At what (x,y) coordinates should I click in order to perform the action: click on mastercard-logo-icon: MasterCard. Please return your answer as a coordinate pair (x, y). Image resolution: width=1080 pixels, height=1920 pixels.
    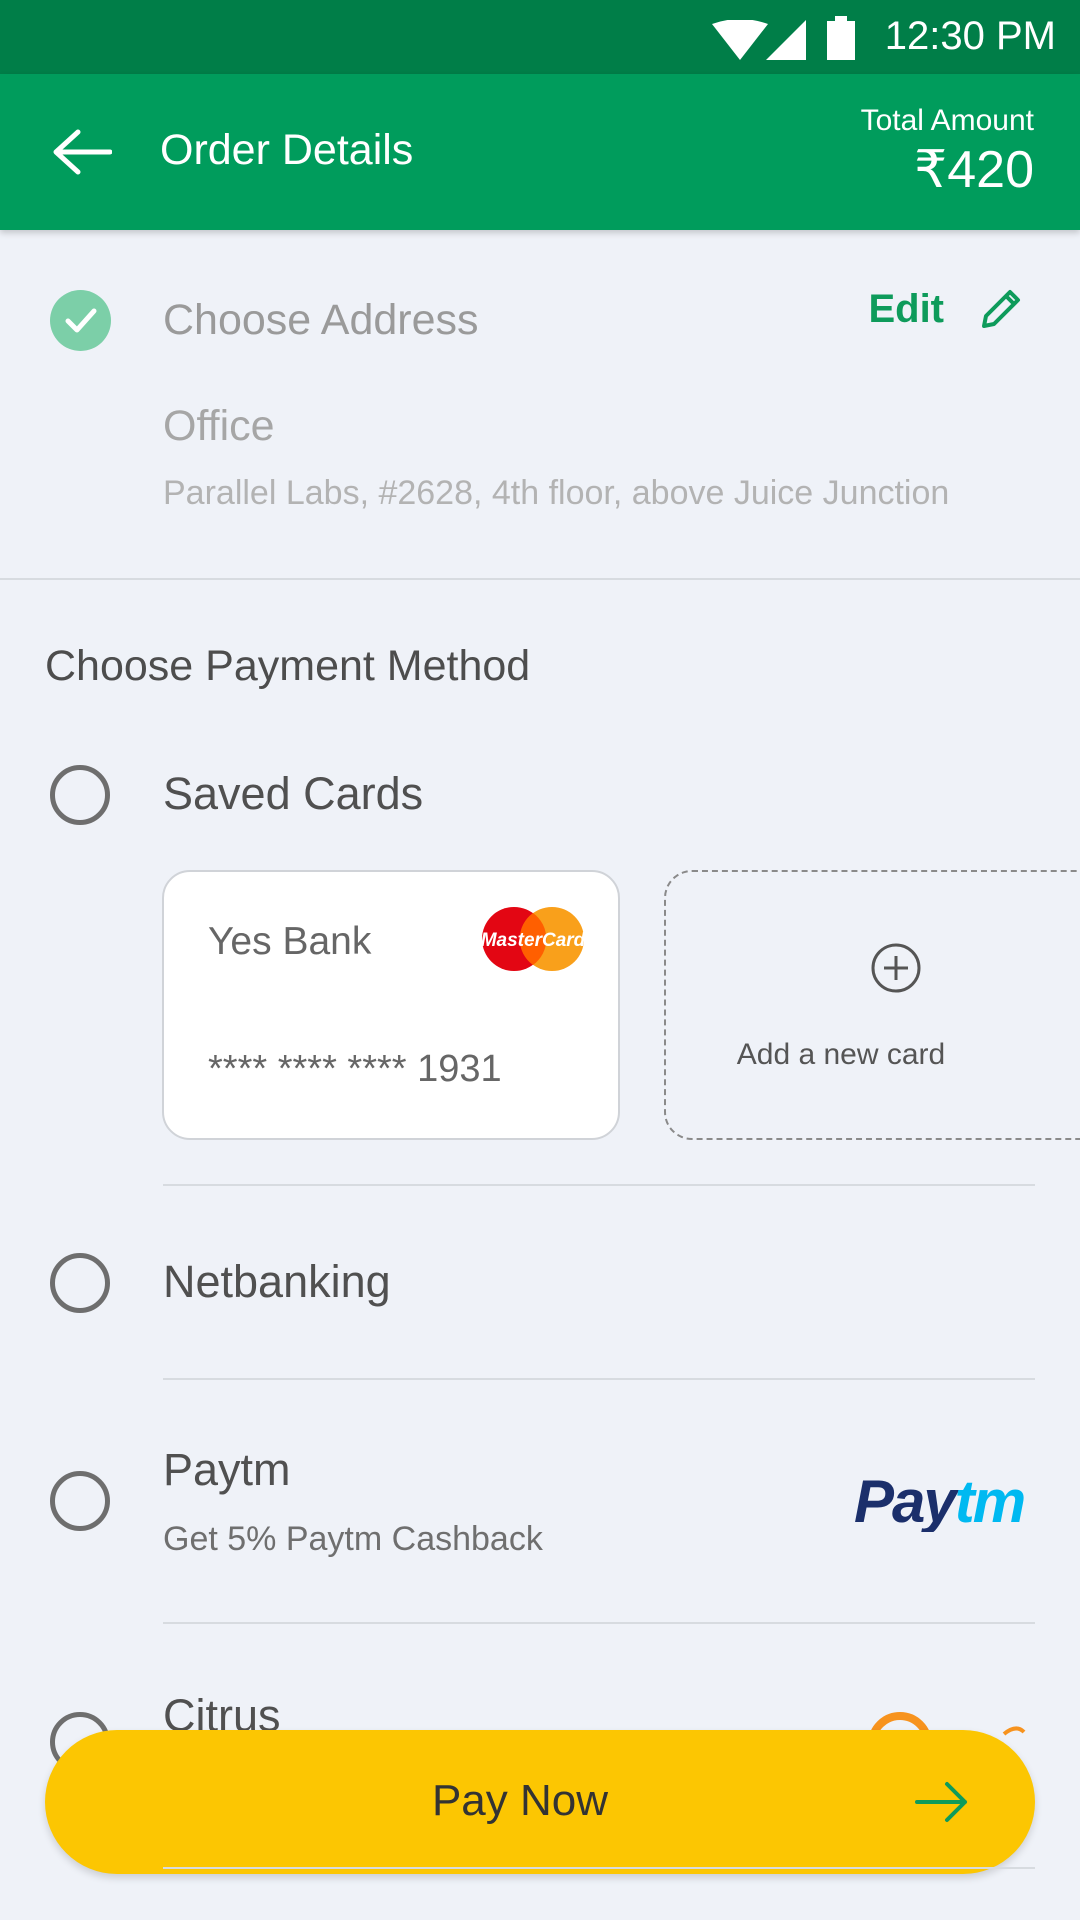
    Looking at the image, I should click on (533, 939).